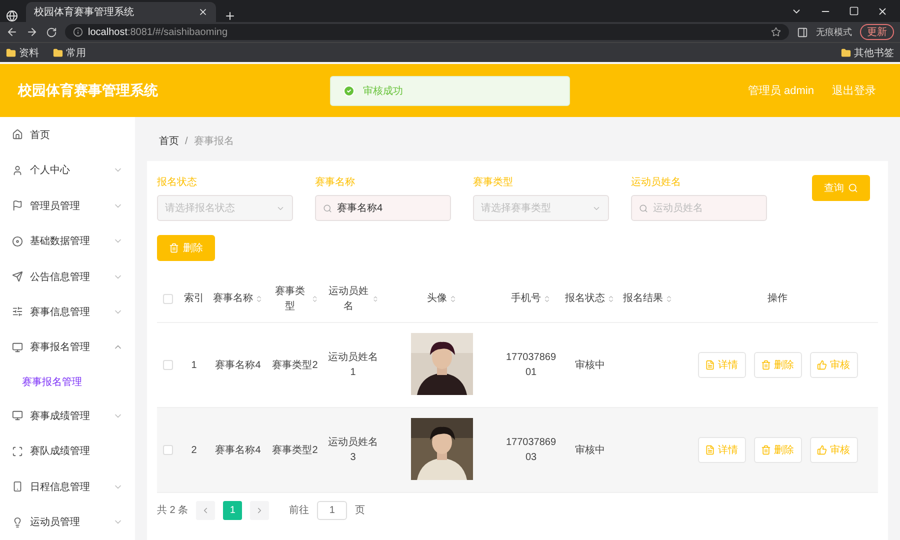 The height and width of the screenshot is (540, 900). Describe the element at coordinates (67, 170) in the screenshot. I see `sidebar-item: 个人中心` at that location.